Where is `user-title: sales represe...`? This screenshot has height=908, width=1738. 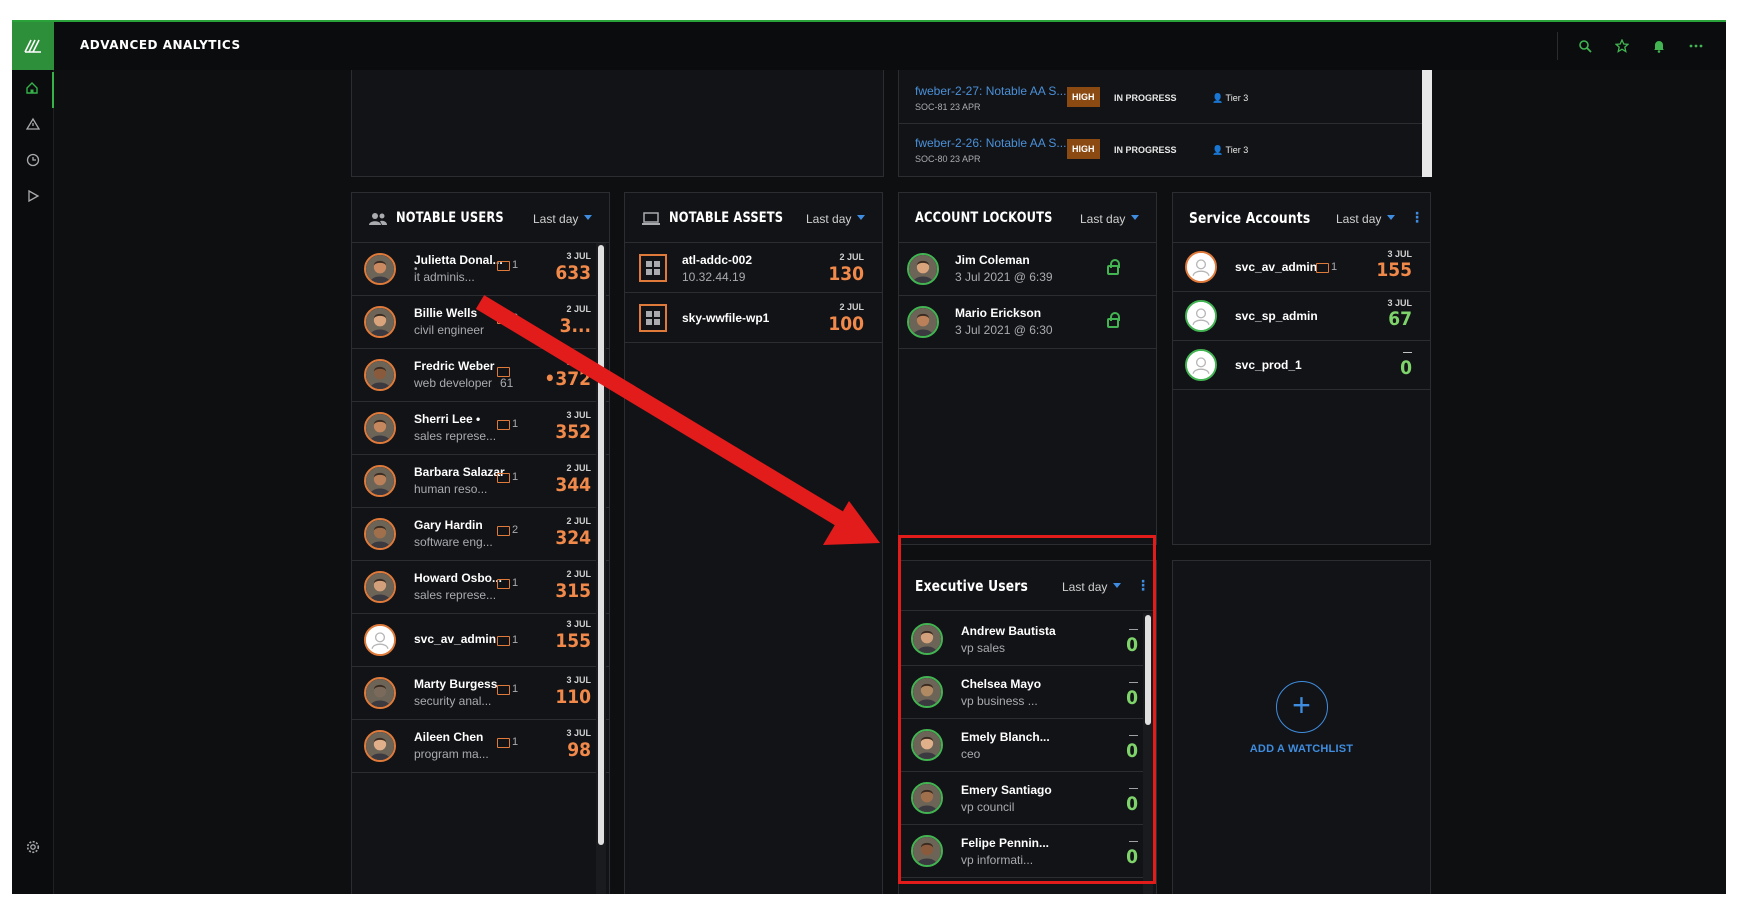 user-title: sales represe... is located at coordinates (455, 436).